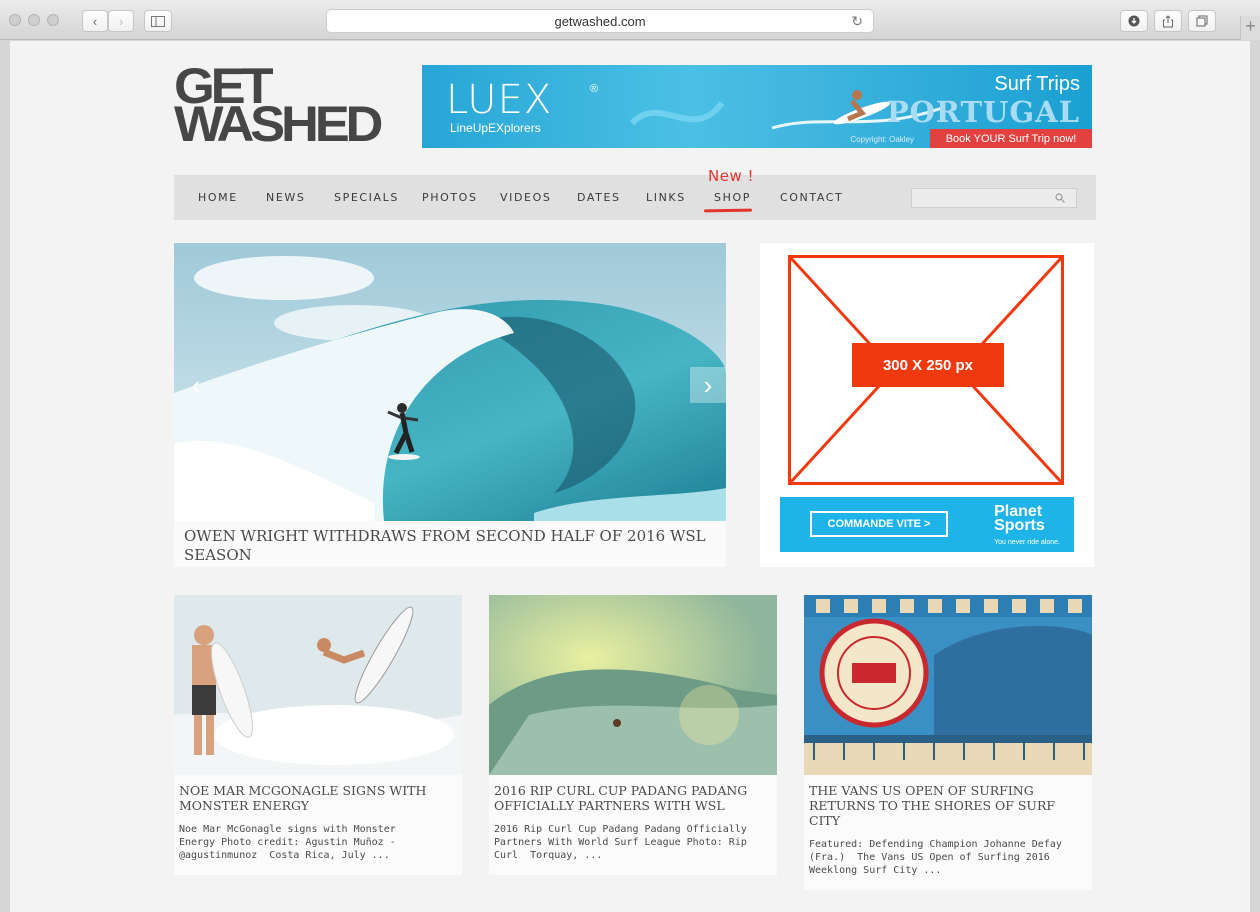  I want to click on slider-next-button: ›, so click(708, 385).